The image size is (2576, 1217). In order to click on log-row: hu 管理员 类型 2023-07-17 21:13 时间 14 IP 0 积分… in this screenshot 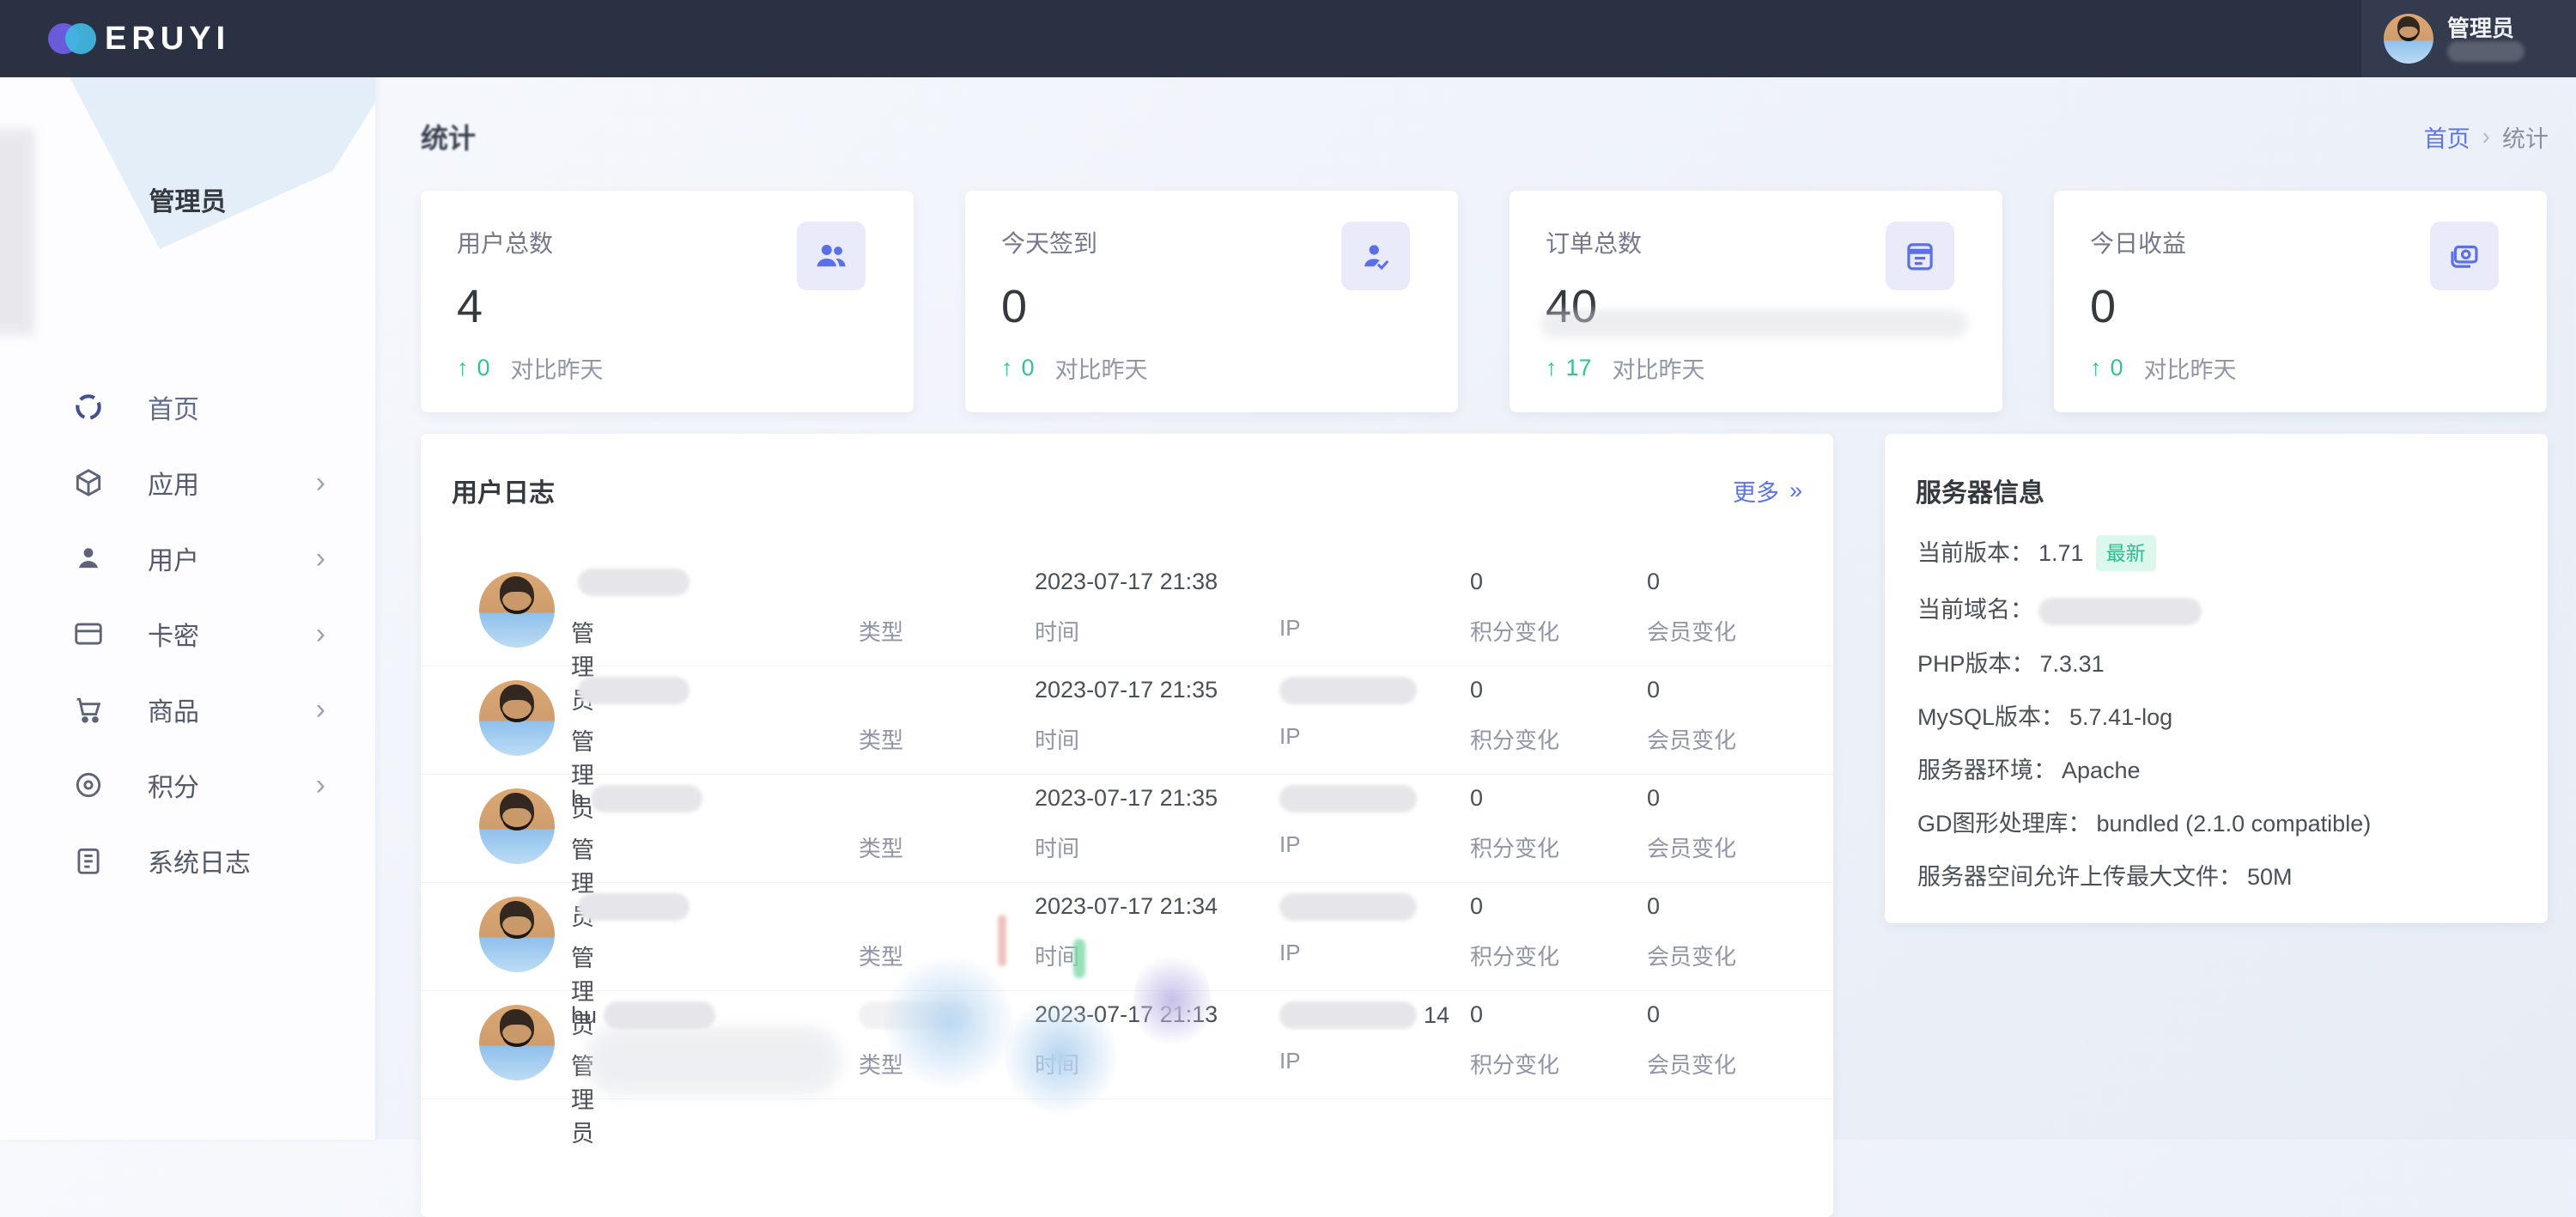, I will do `click(1127, 1069)`.